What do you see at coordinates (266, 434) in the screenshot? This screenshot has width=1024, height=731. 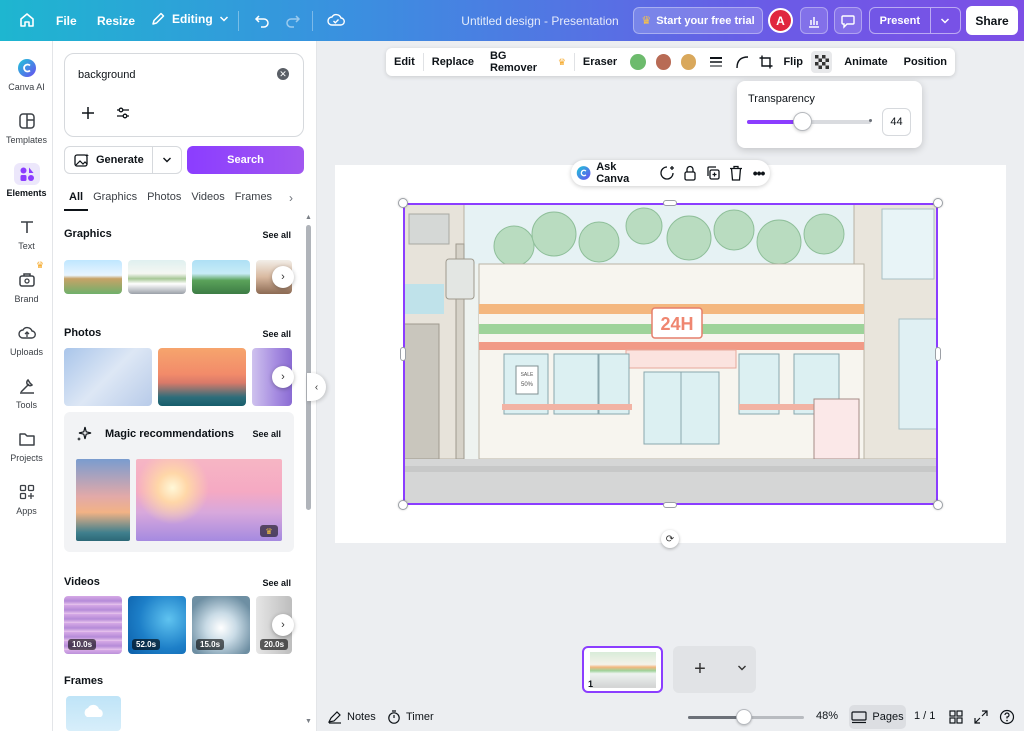 I see `magic-see-all: See all` at bounding box center [266, 434].